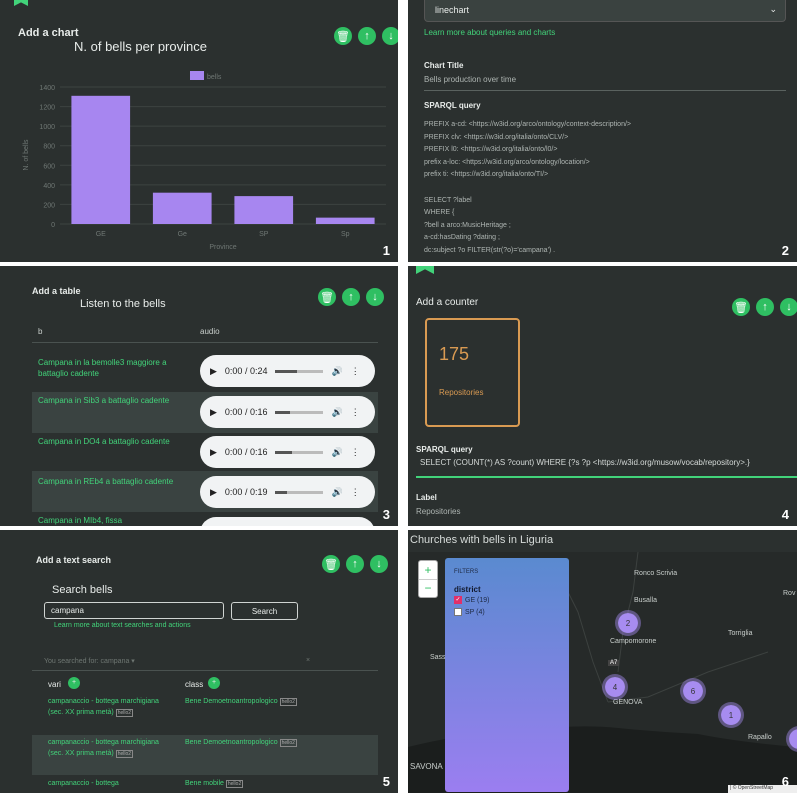  What do you see at coordinates (507, 675) in the screenshot?
I see `filter-panel: FILTERS district ✓ GE (19) SP (4)` at bounding box center [507, 675].